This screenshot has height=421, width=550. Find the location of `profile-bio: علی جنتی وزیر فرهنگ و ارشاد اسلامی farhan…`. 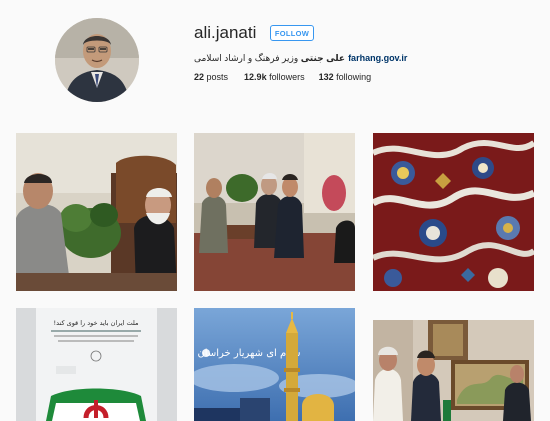

profile-bio: علی جنتی وزیر فرهنگ و ارشاد اسلامی farhan… is located at coordinates (300, 58).